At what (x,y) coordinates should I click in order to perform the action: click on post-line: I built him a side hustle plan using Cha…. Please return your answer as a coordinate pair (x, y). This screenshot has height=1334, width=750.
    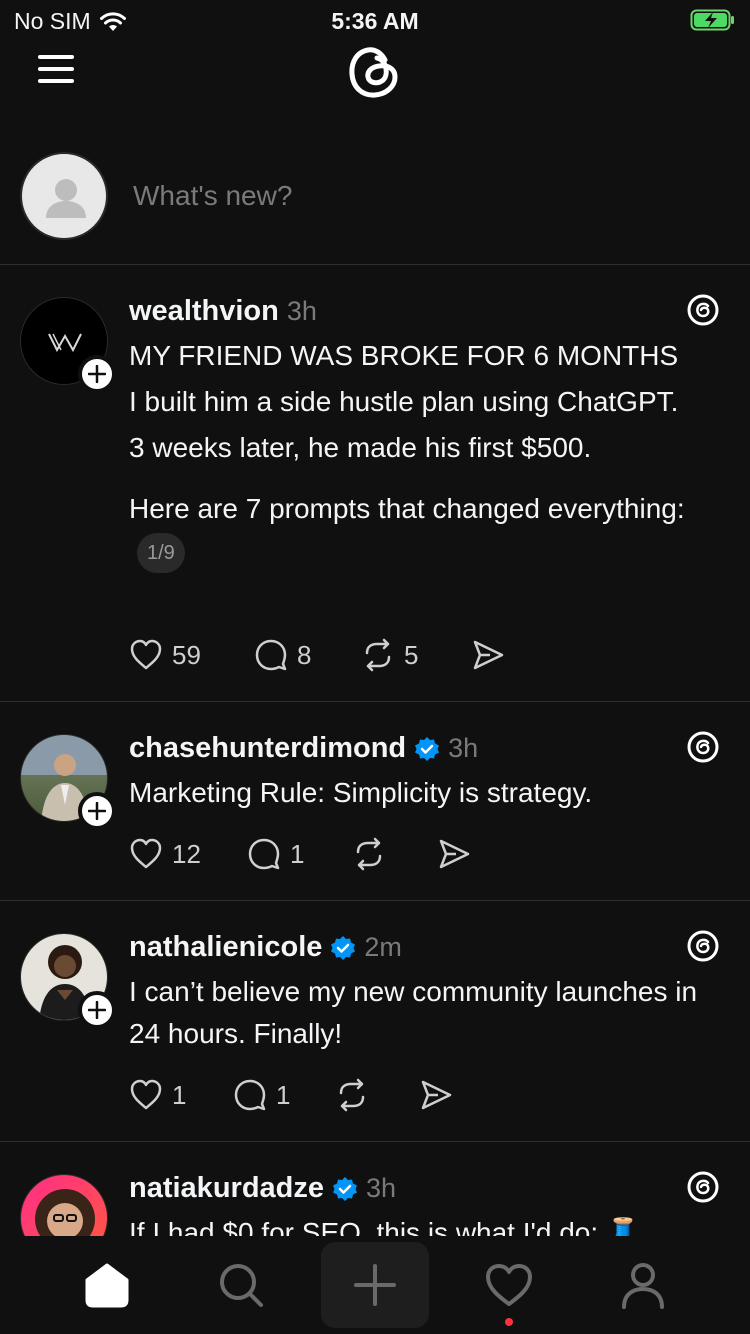
    Looking at the image, I should click on (404, 401).